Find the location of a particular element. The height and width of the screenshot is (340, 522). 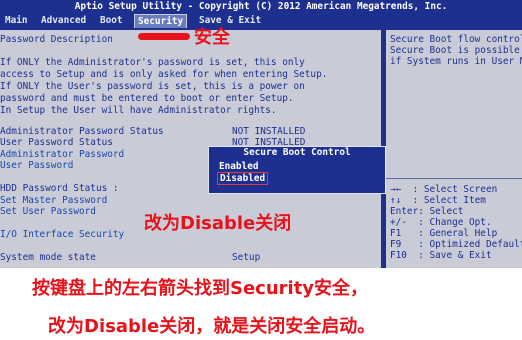

key-help-select-item: ↑↓ : Select Item is located at coordinates (438, 200).